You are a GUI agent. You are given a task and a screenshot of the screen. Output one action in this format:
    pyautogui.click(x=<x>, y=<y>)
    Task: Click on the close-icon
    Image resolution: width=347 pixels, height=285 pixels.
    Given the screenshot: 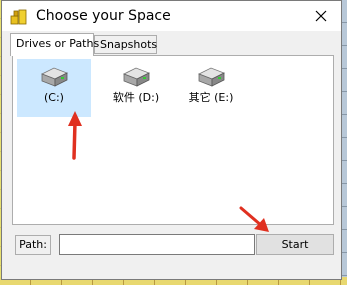 What is the action you would take?
    pyautogui.click(x=321, y=16)
    